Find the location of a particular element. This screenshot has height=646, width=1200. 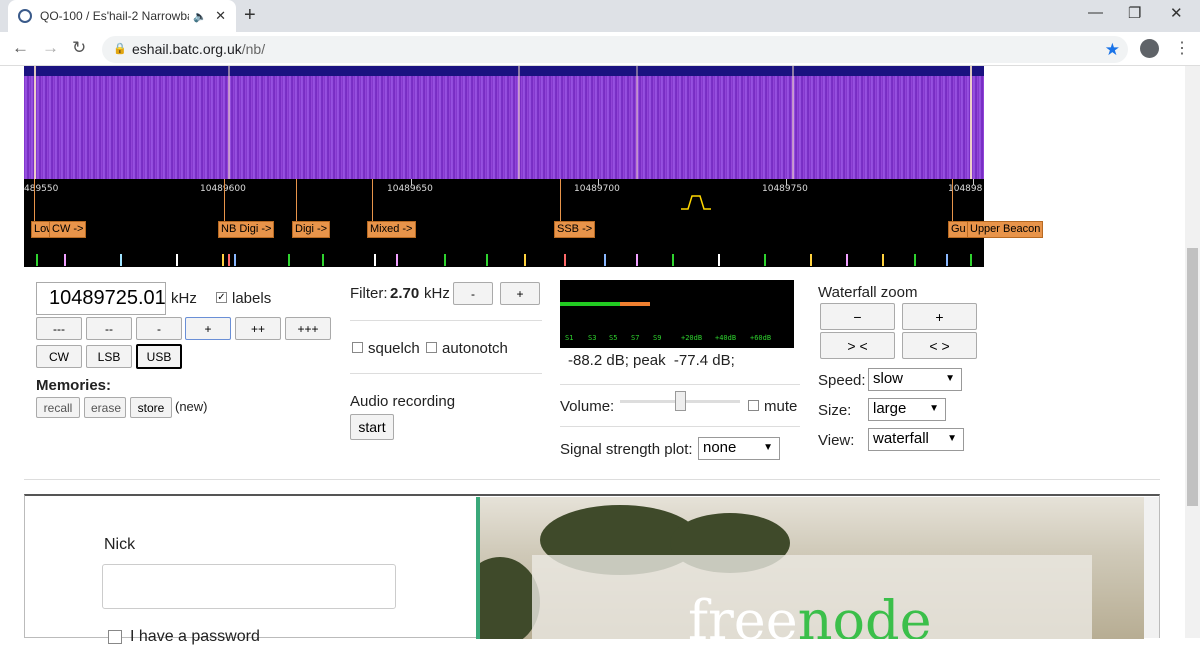

scale-tick-label: 104898 is located at coordinates (965, 189).